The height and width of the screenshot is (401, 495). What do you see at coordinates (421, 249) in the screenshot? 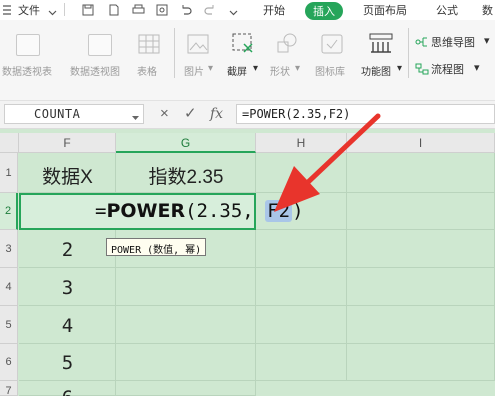
I see `cell-i3` at bounding box center [421, 249].